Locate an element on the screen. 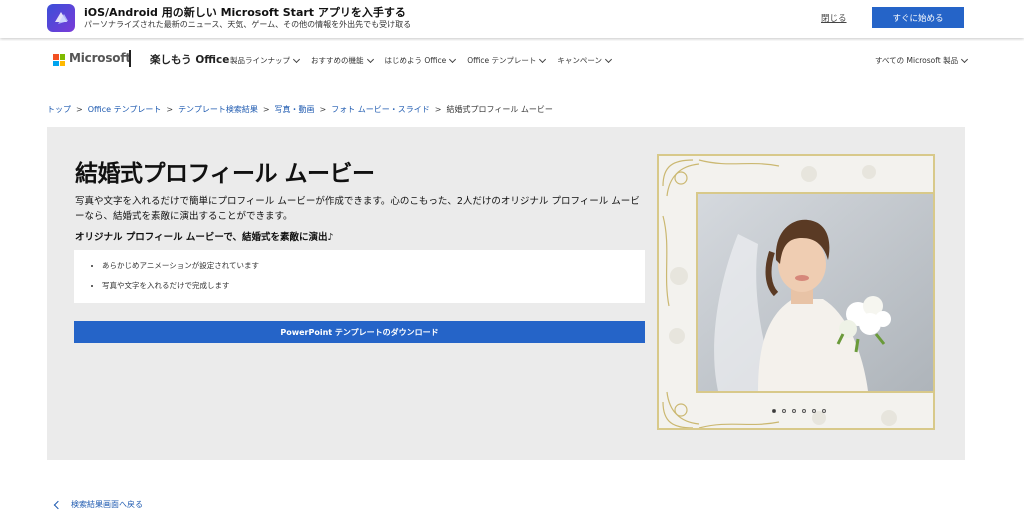 The image size is (1024, 523). breadcrumb-link-photo-movie: フォト ムービー・スライド is located at coordinates (380, 109).